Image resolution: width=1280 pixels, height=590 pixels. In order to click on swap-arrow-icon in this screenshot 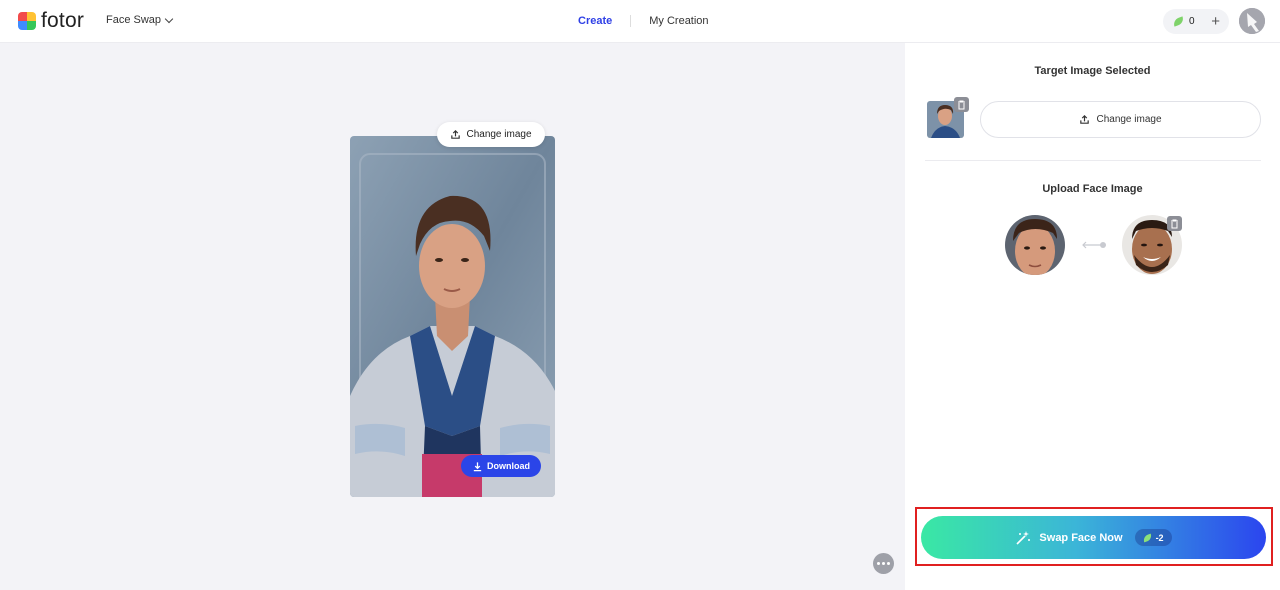, I will do `click(1094, 245)`.